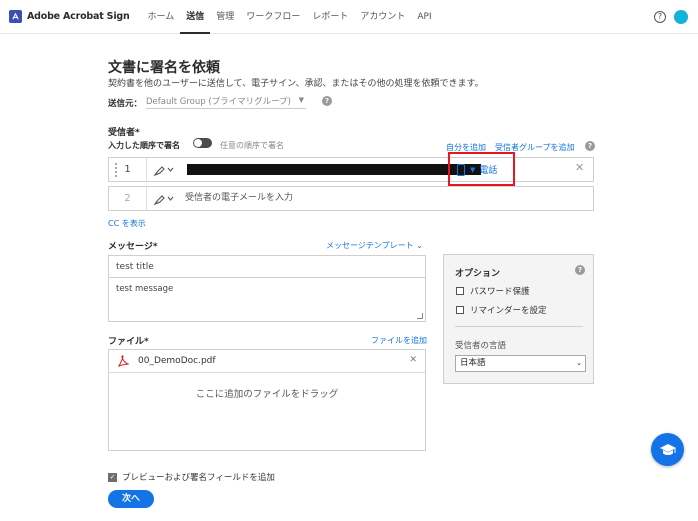 This screenshot has width=698, height=521. Describe the element at coordinates (112, 477) in the screenshot. I see `checkbox-checked-icon: ✓` at that location.